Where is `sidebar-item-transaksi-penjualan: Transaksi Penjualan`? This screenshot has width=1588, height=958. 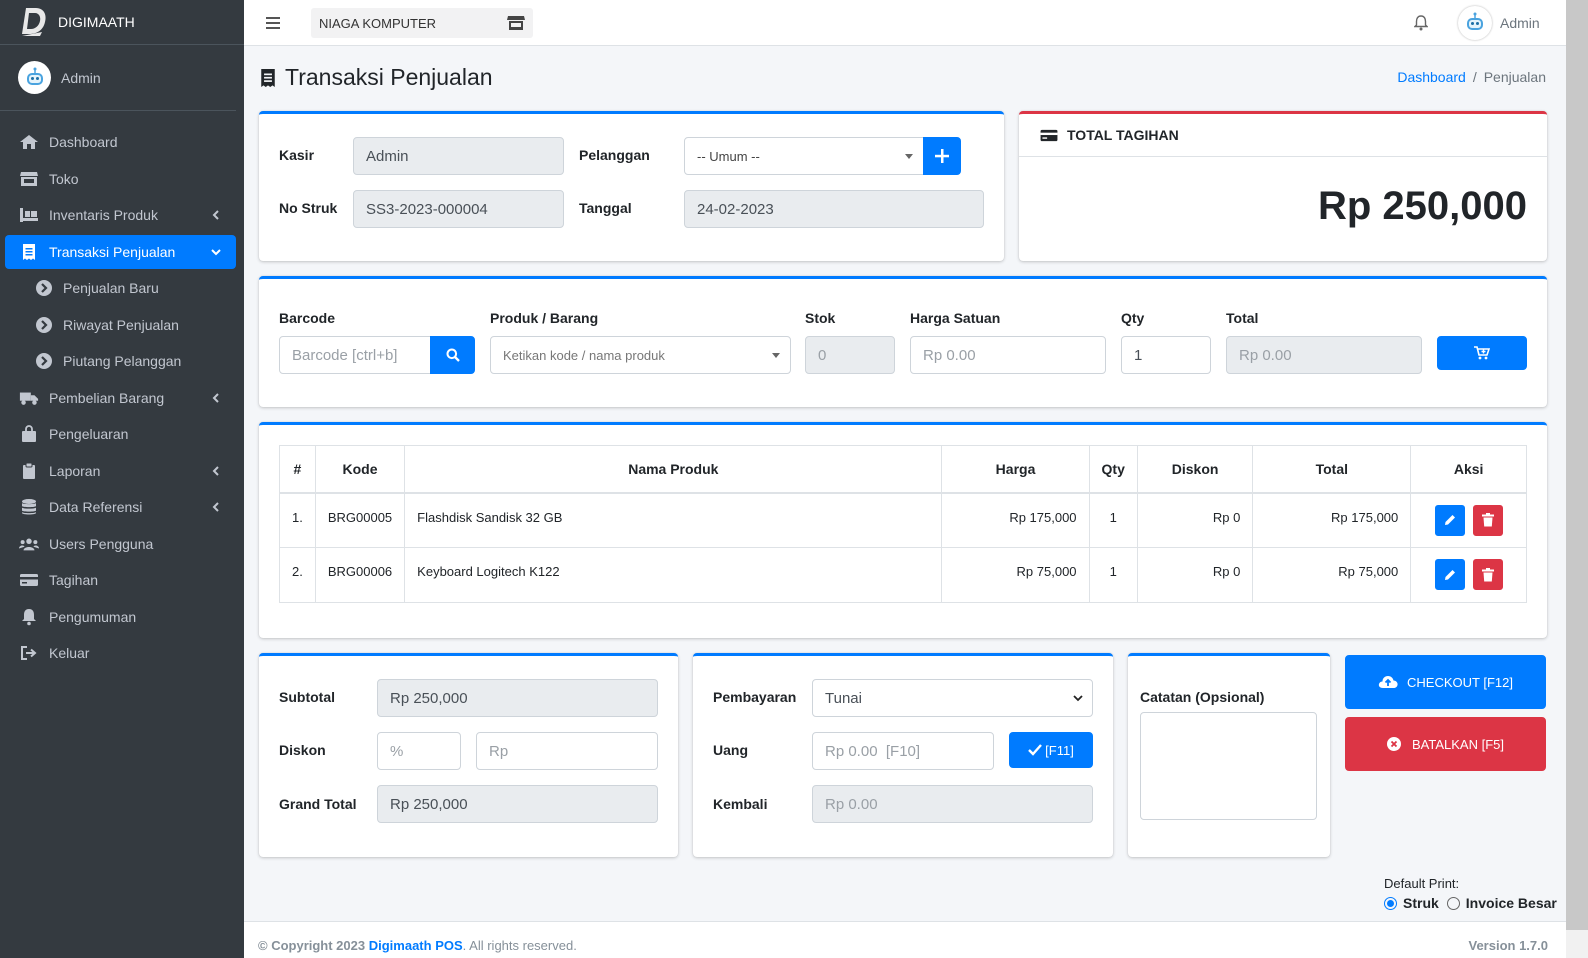 sidebar-item-transaksi-penjualan: Transaksi Penjualan is located at coordinates (120, 251).